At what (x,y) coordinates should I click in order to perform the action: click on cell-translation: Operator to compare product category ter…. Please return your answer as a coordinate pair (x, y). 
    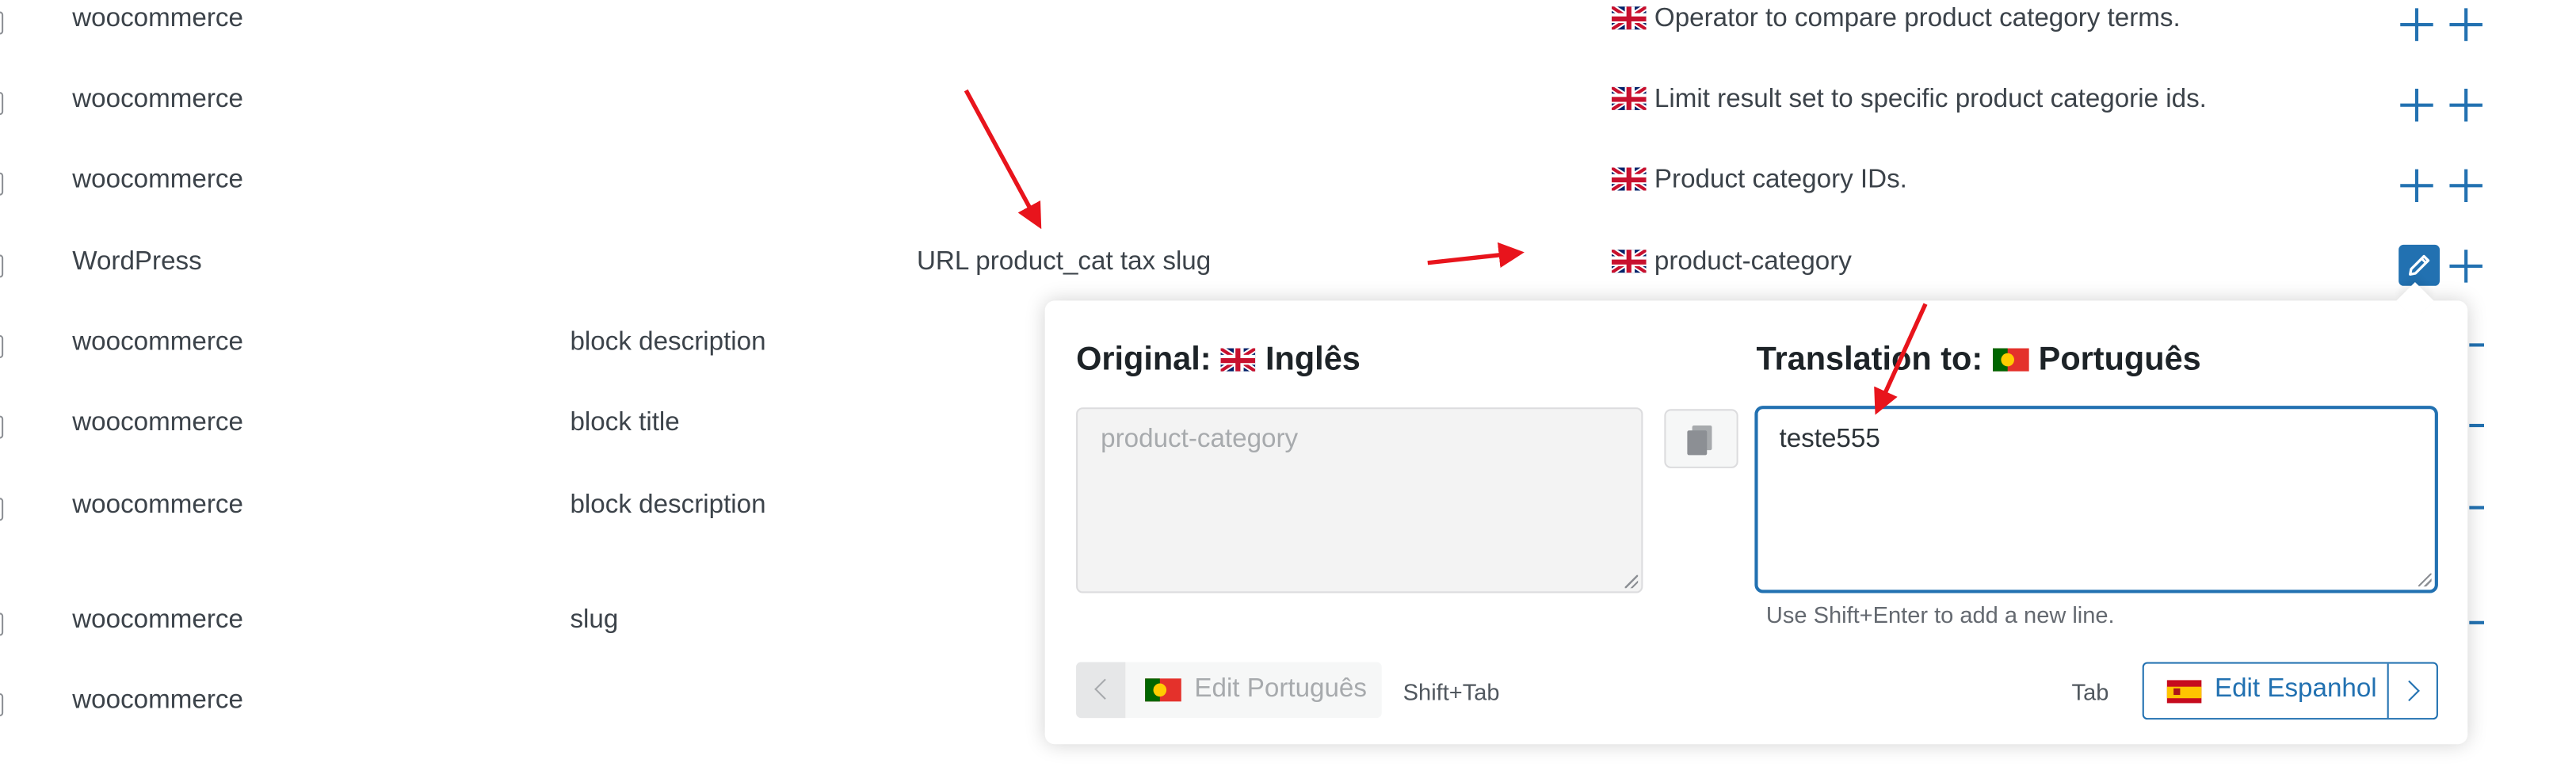
    Looking at the image, I should click on (1896, 20).